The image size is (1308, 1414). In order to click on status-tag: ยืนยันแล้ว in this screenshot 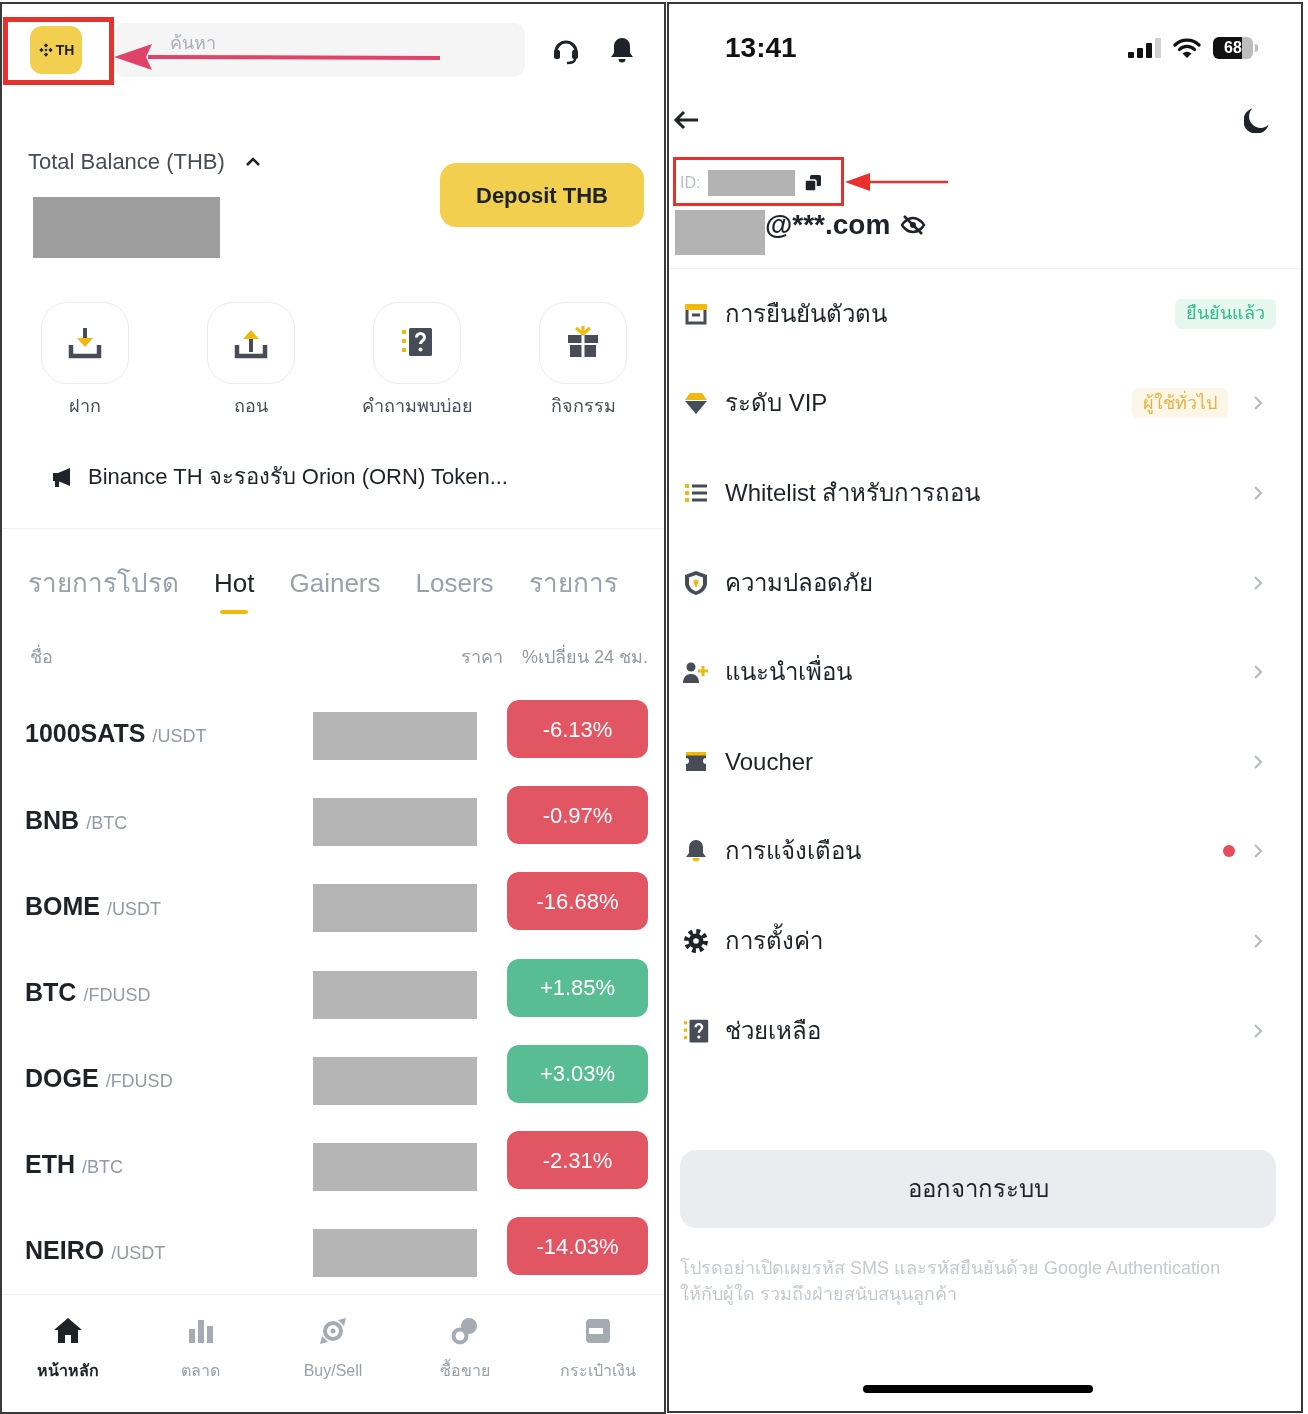, I will do `click(1225, 313)`.